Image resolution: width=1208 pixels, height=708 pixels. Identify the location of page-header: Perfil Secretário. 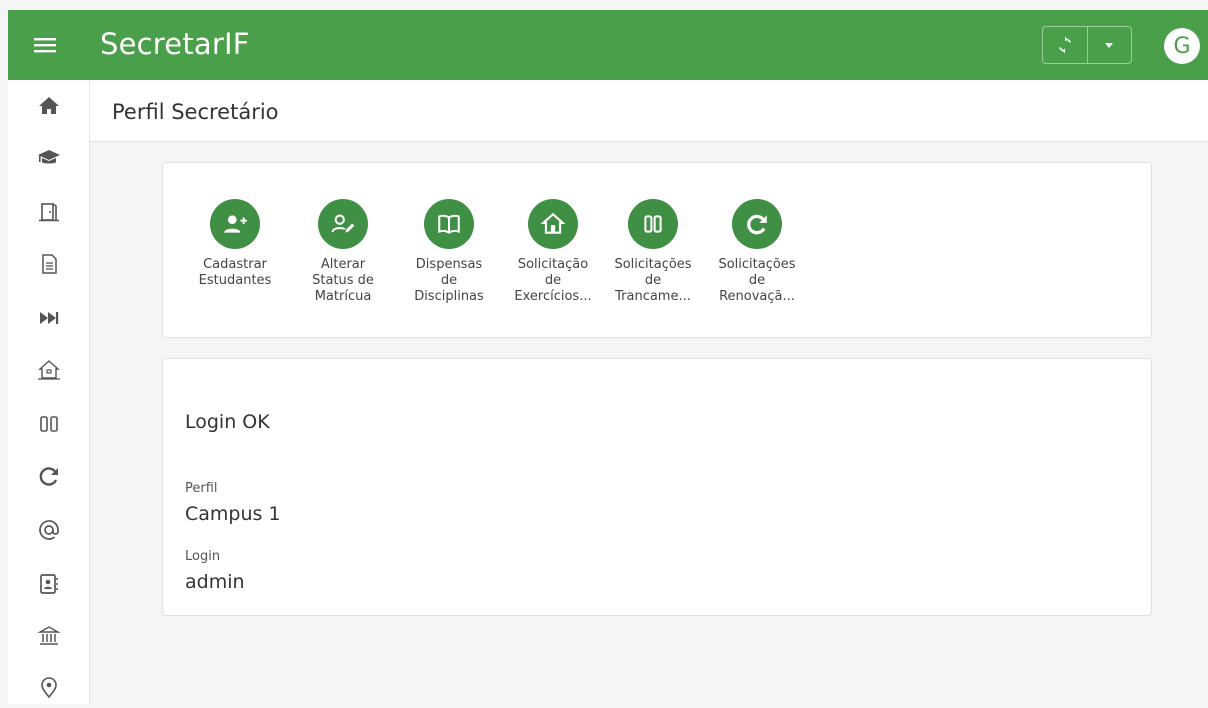
(649, 111).